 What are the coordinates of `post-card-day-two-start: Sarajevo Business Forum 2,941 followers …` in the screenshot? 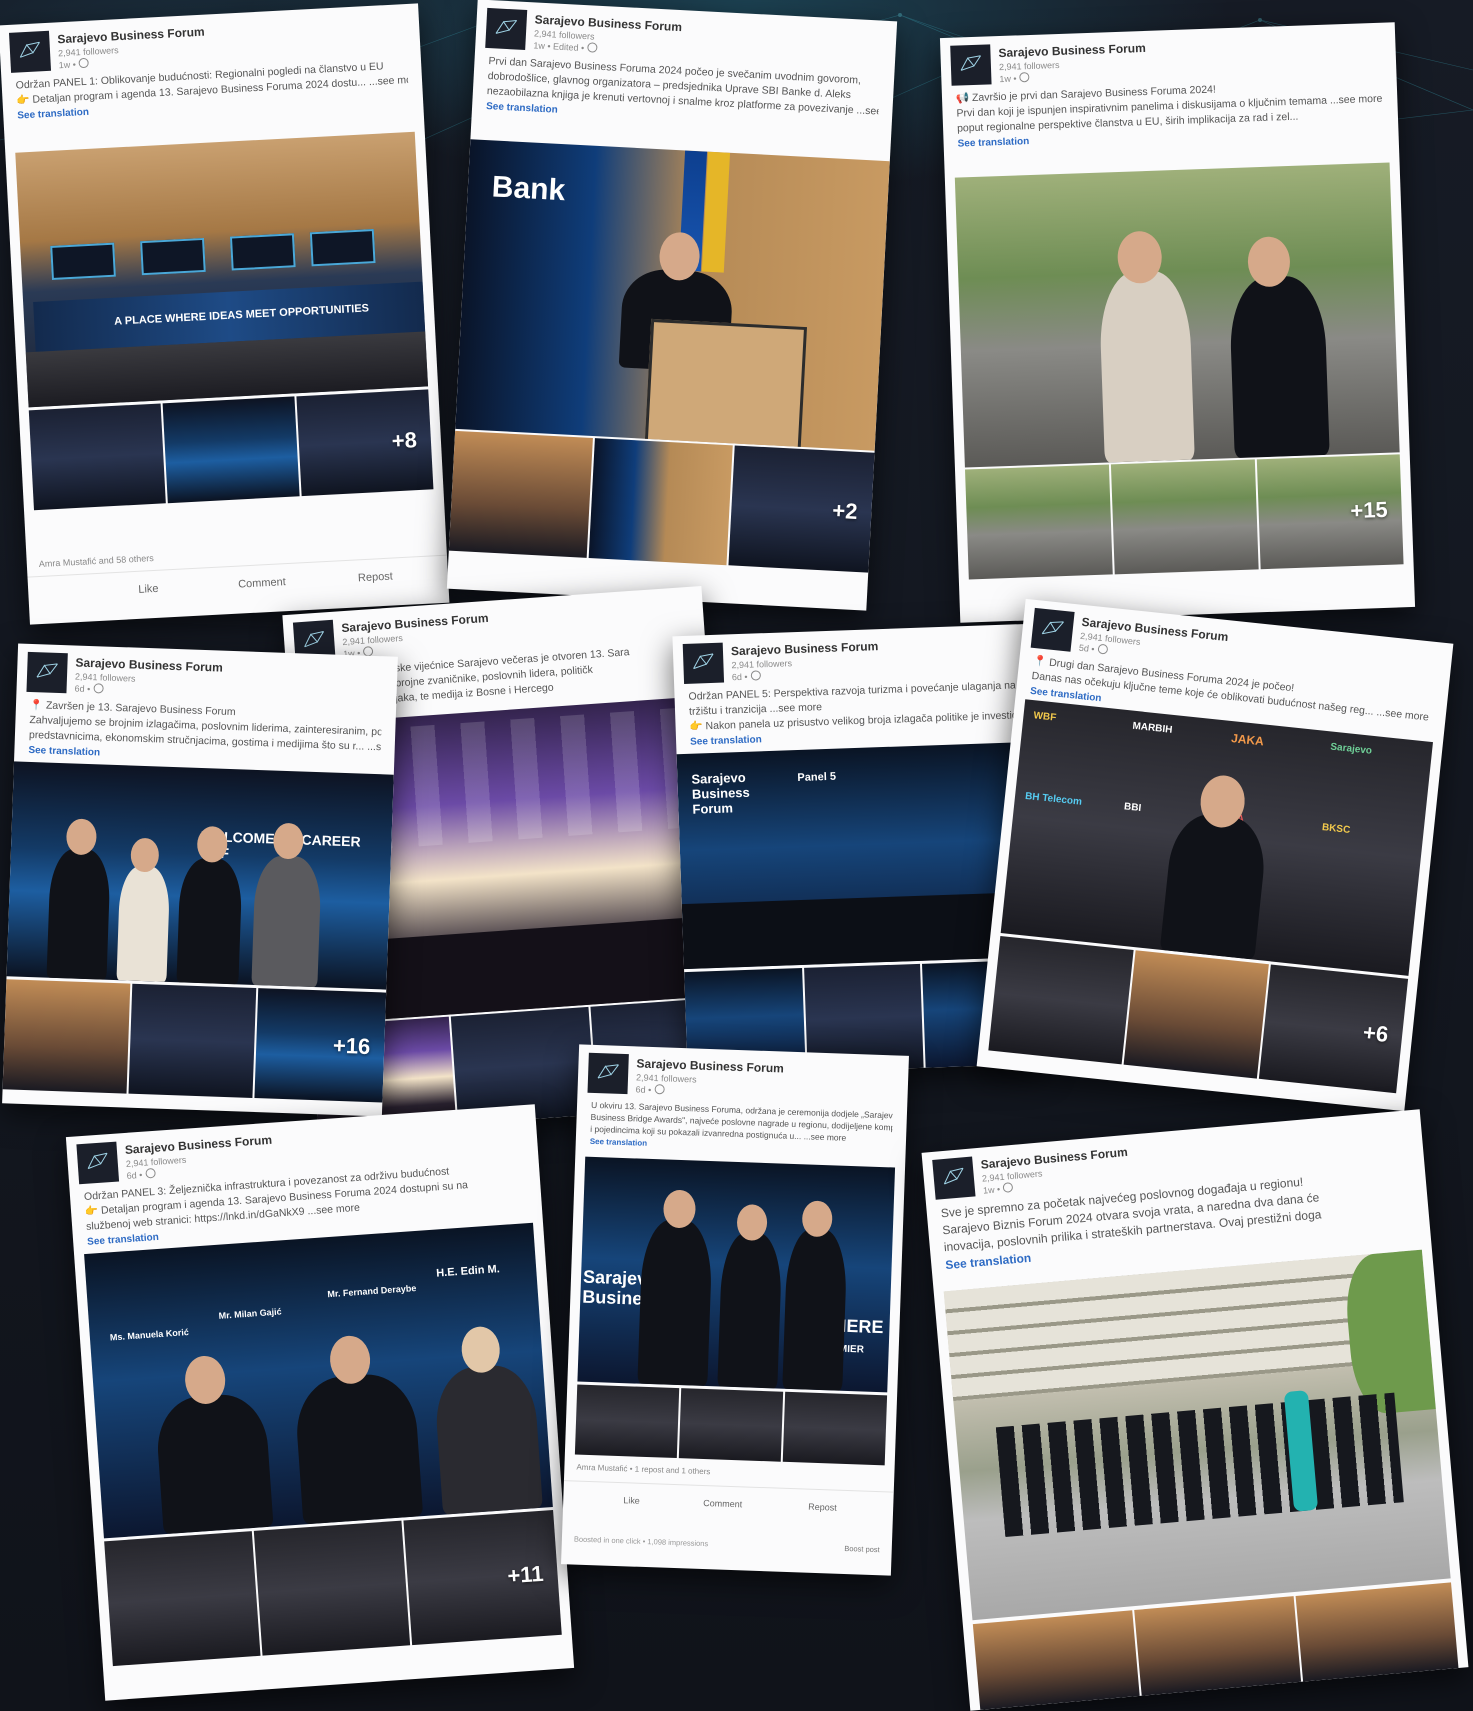 It's located at (1215, 855).